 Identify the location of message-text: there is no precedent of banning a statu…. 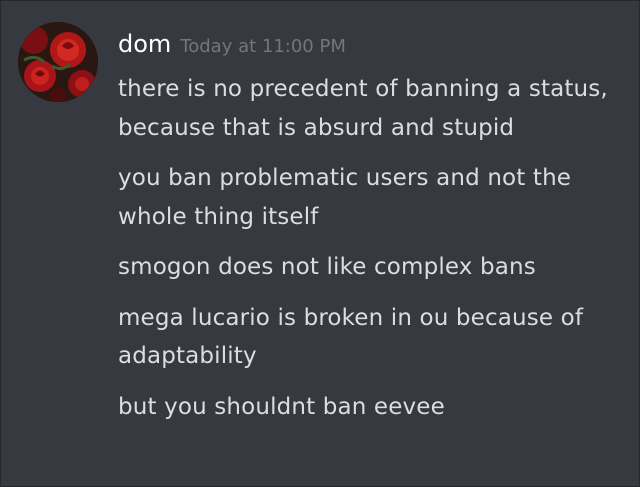
(363, 108).